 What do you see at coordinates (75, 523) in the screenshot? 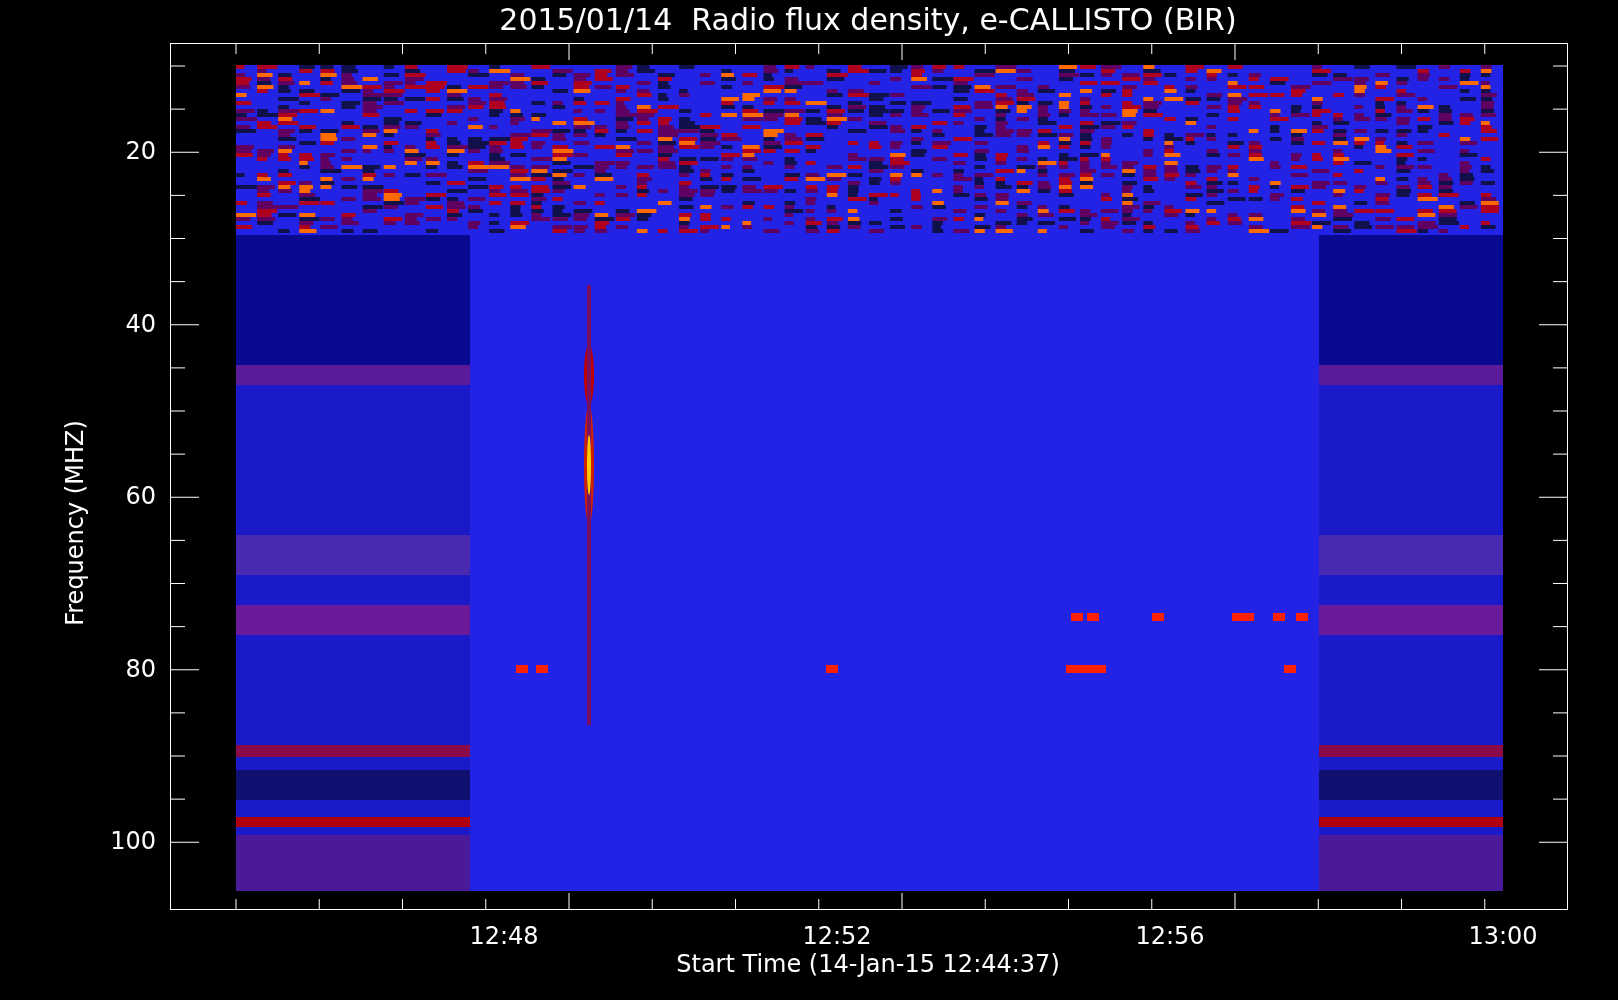
I see `y-axis-label: Frequency (MHZ)` at bounding box center [75, 523].